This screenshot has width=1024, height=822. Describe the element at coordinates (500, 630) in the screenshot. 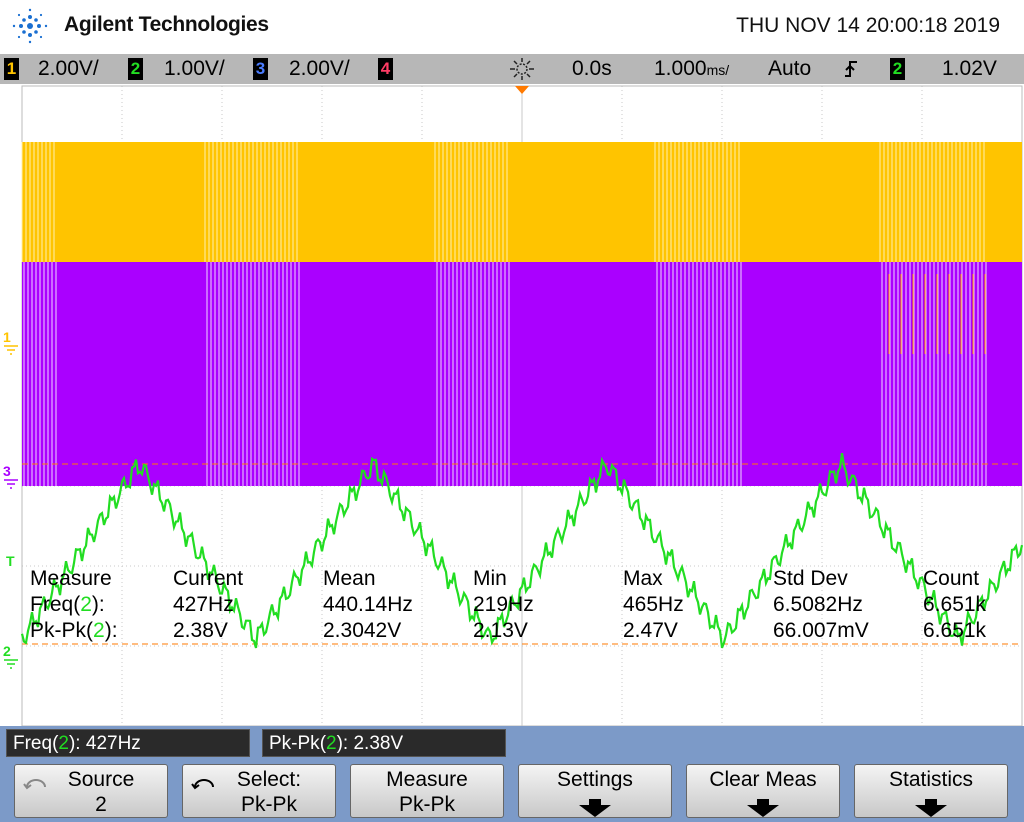

I see `stat-pkpk-min: 2.13V` at that location.